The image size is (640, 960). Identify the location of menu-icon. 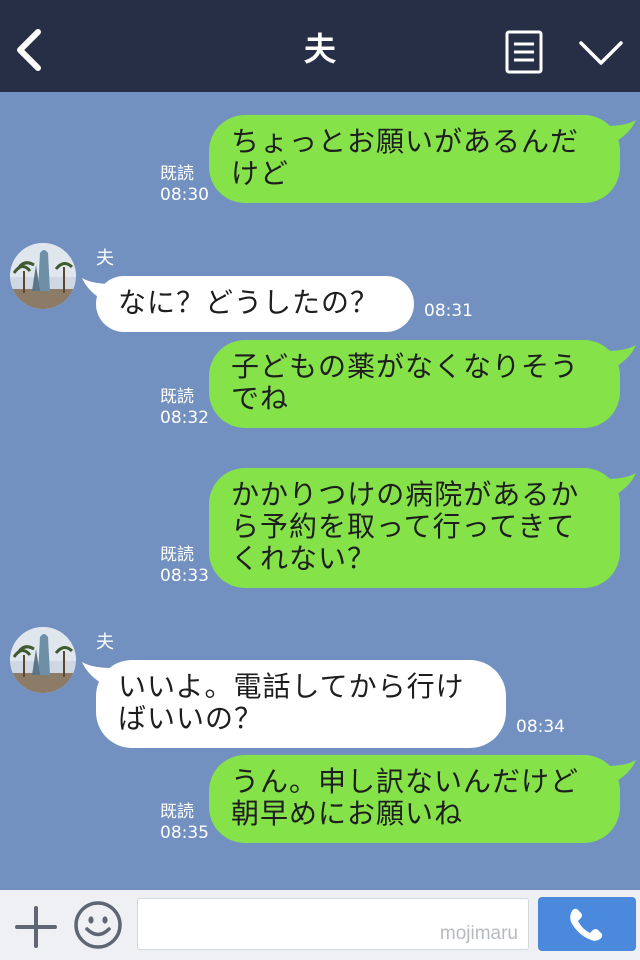
(524, 52).